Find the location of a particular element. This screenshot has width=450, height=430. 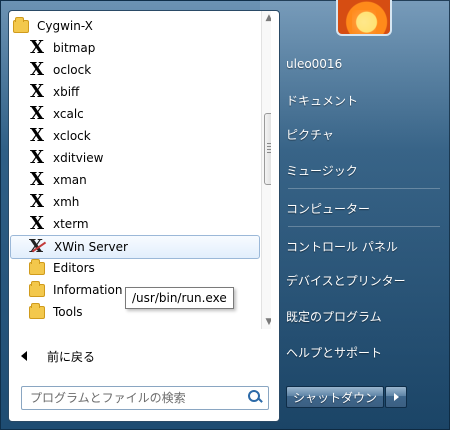

right-item-devices-printers: デバイスとプリンター is located at coordinates (346, 280).